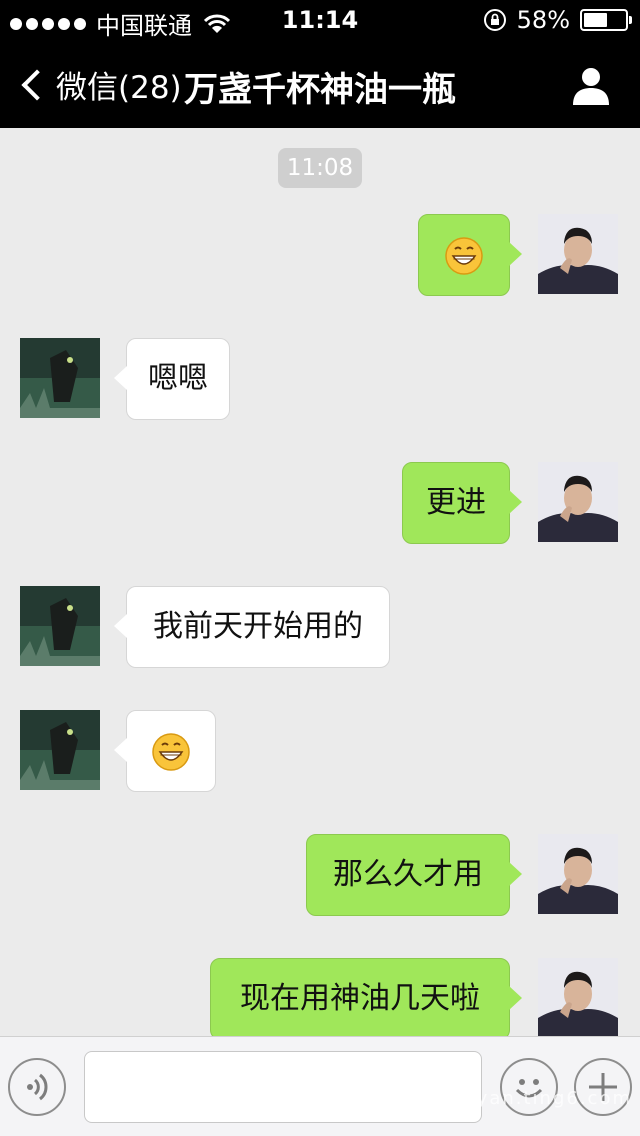 The height and width of the screenshot is (1136, 640). Describe the element at coordinates (543, 20) in the screenshot. I see `battery-percent: 58%` at that location.